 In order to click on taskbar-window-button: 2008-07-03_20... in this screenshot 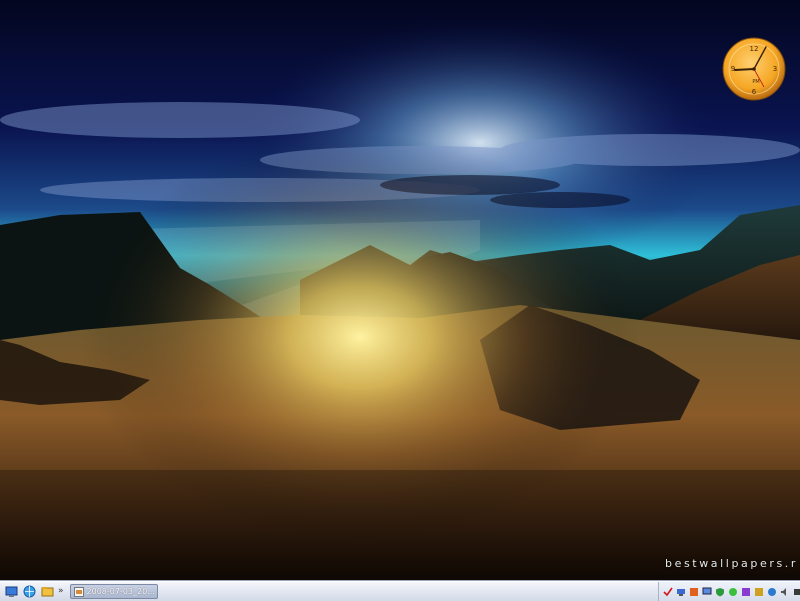, I will do `click(113, 591)`.